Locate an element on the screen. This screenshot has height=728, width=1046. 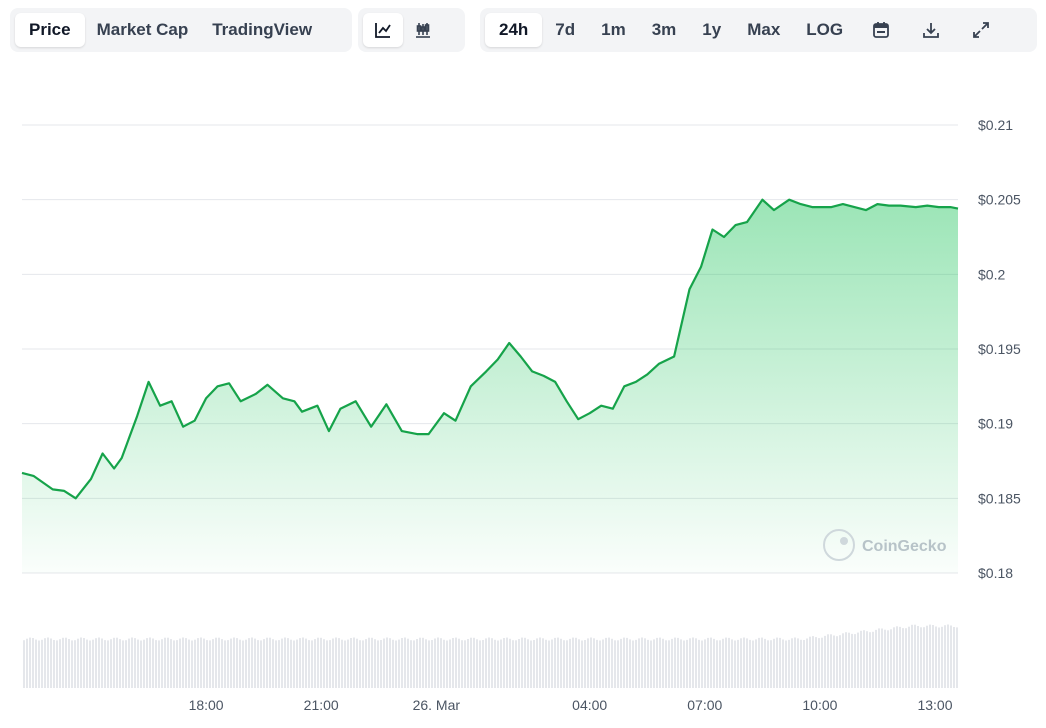
y-tick-label: $0.18 is located at coordinates (995, 573).